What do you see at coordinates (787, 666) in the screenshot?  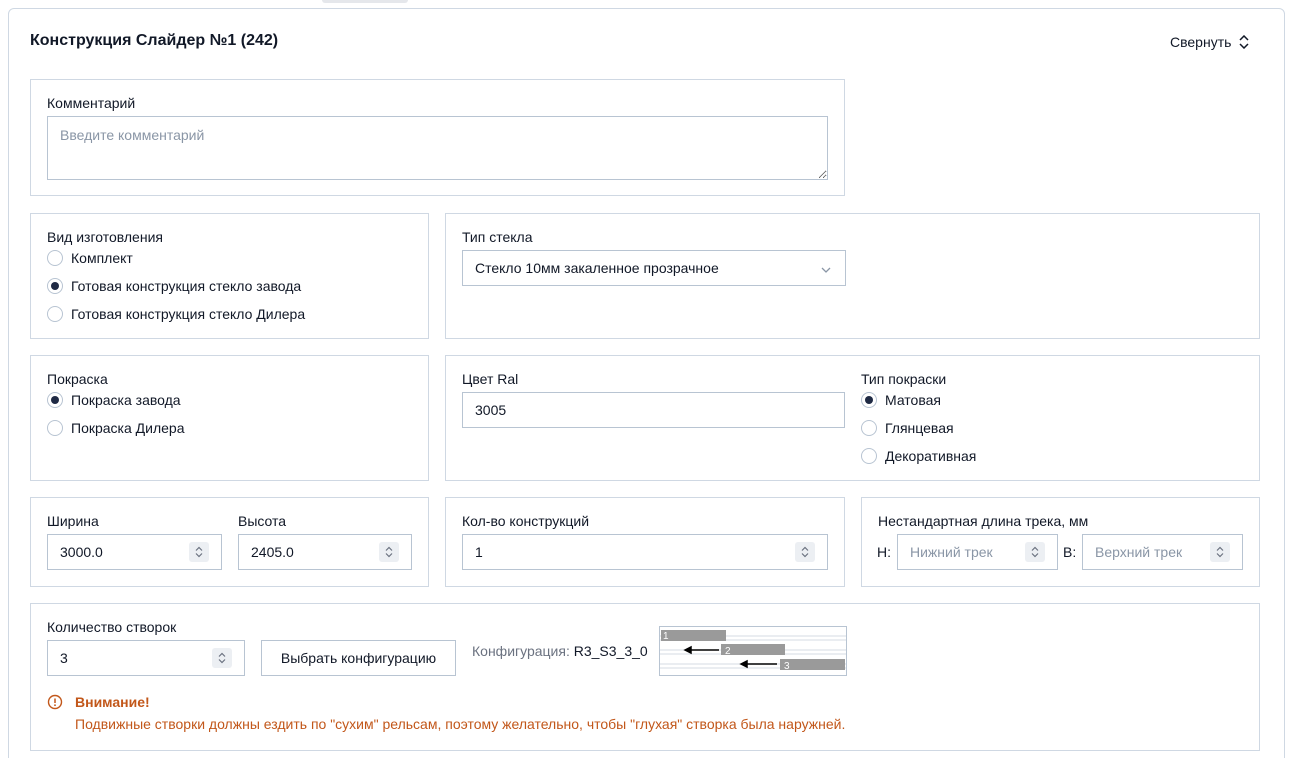 I see `diagram-label-3: 3` at bounding box center [787, 666].